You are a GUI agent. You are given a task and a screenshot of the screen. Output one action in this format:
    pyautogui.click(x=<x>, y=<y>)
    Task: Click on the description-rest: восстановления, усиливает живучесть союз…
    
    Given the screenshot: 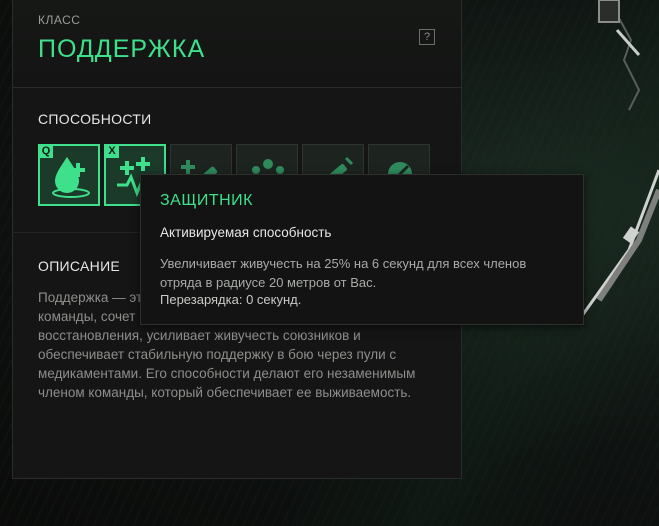 What is the action you would take?
    pyautogui.click(x=227, y=364)
    